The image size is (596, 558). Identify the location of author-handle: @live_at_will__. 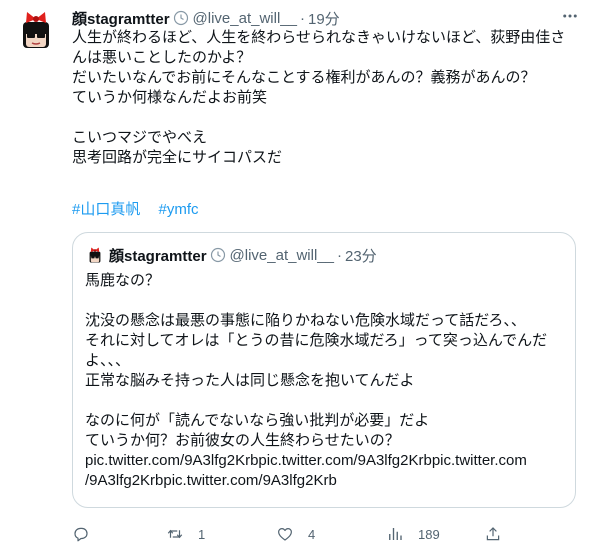
(245, 18).